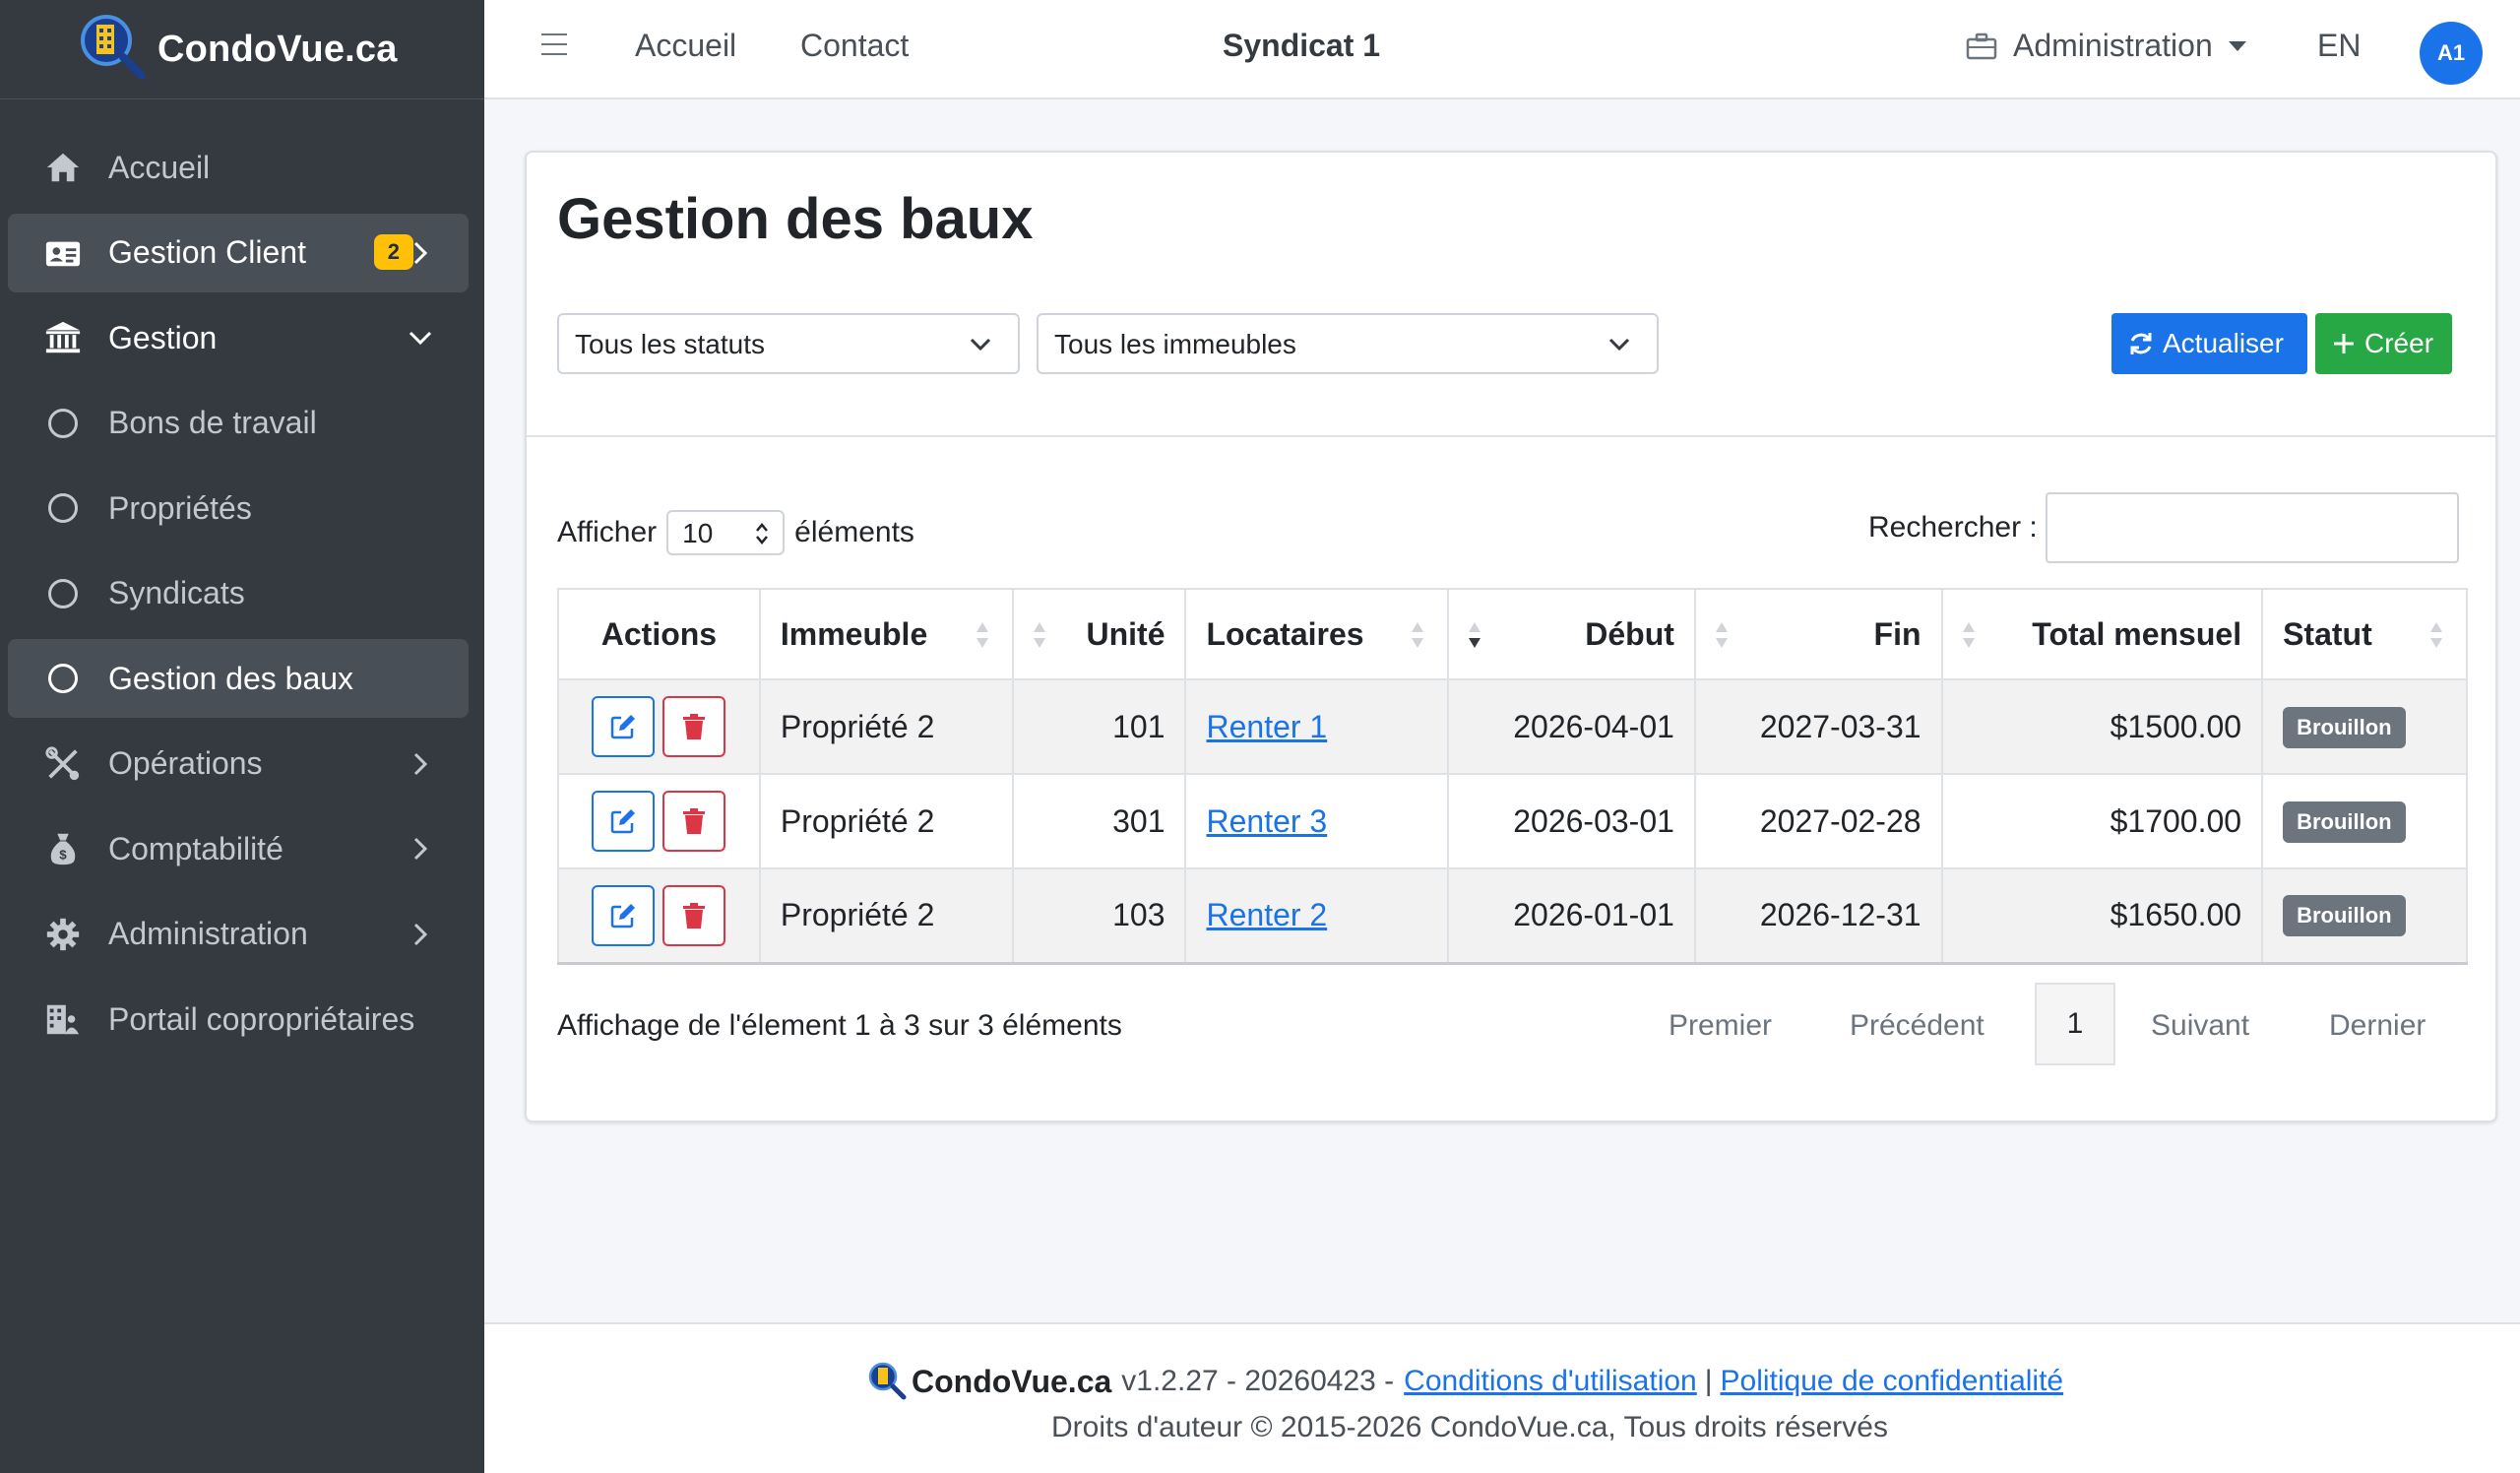 This screenshot has height=1473, width=2520. I want to click on length-suffix: éléments, so click(854, 532).